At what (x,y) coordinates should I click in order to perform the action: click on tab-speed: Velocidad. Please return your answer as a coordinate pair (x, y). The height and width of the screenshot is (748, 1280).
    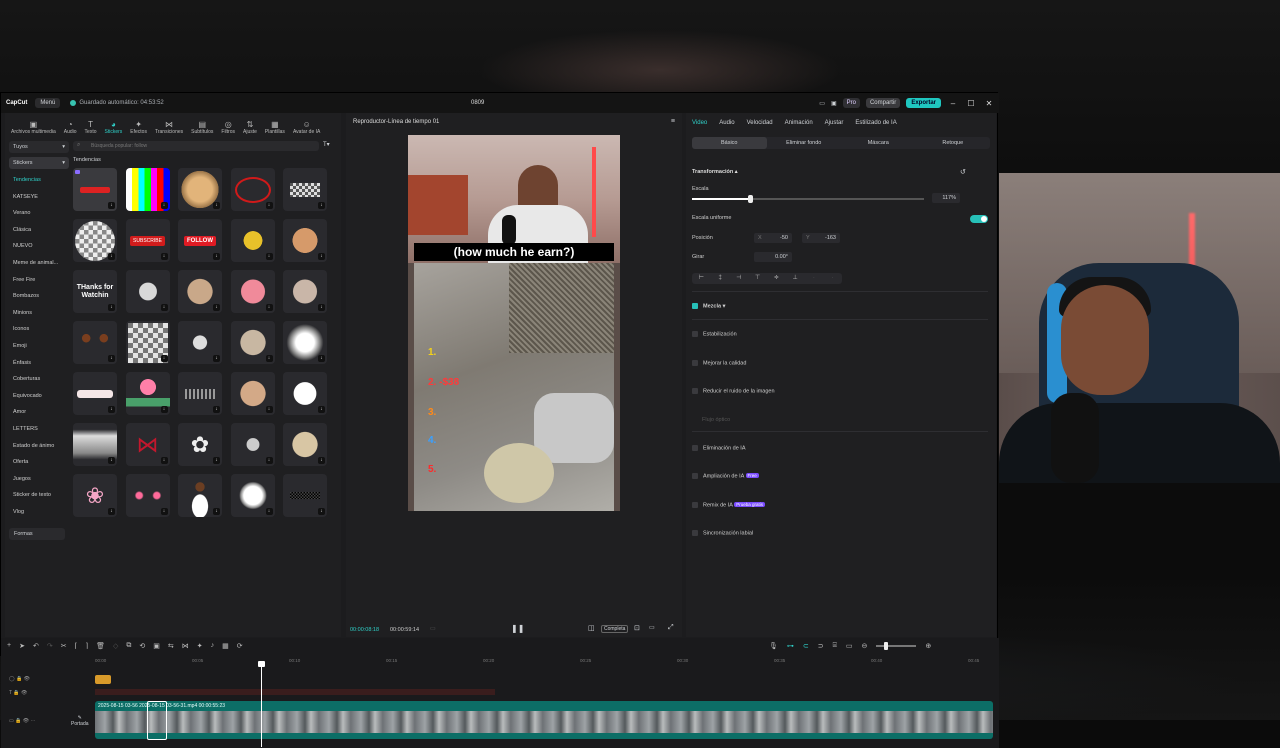
    Looking at the image, I should click on (760, 123).